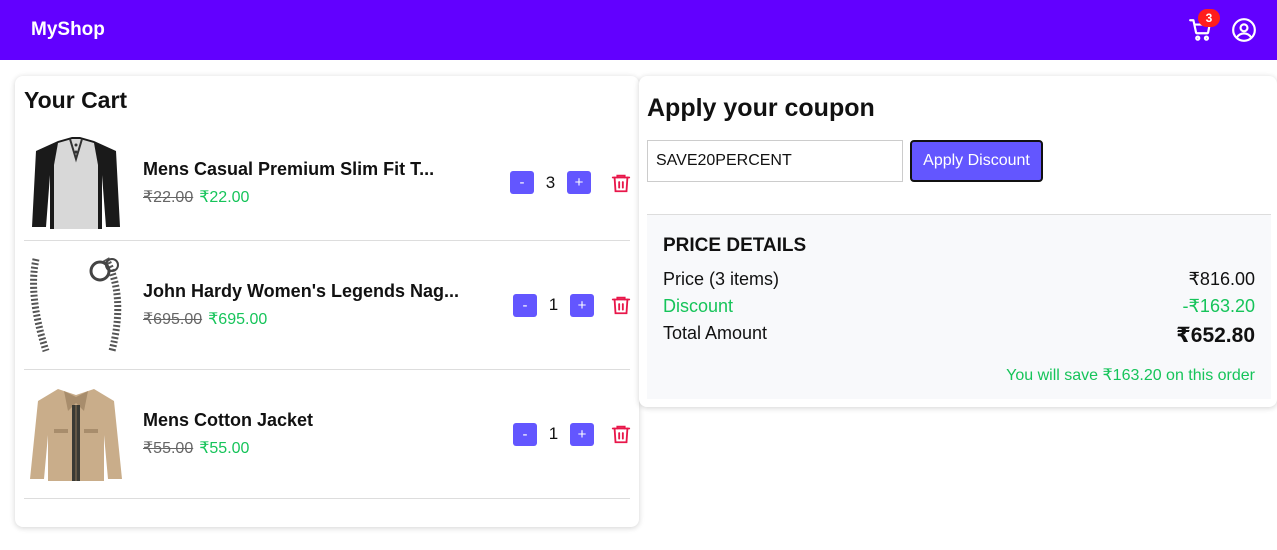  I want to click on item-price: ₹695.00, so click(238, 319).